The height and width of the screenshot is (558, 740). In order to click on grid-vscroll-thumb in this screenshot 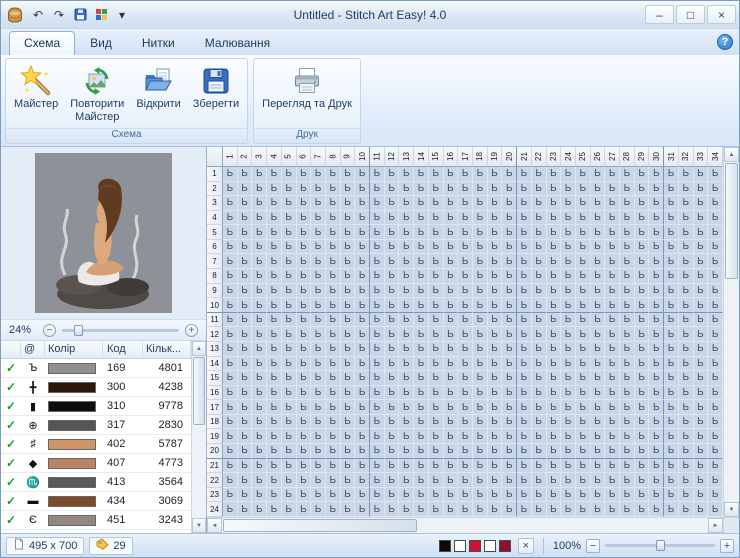, I will do `click(731, 221)`.